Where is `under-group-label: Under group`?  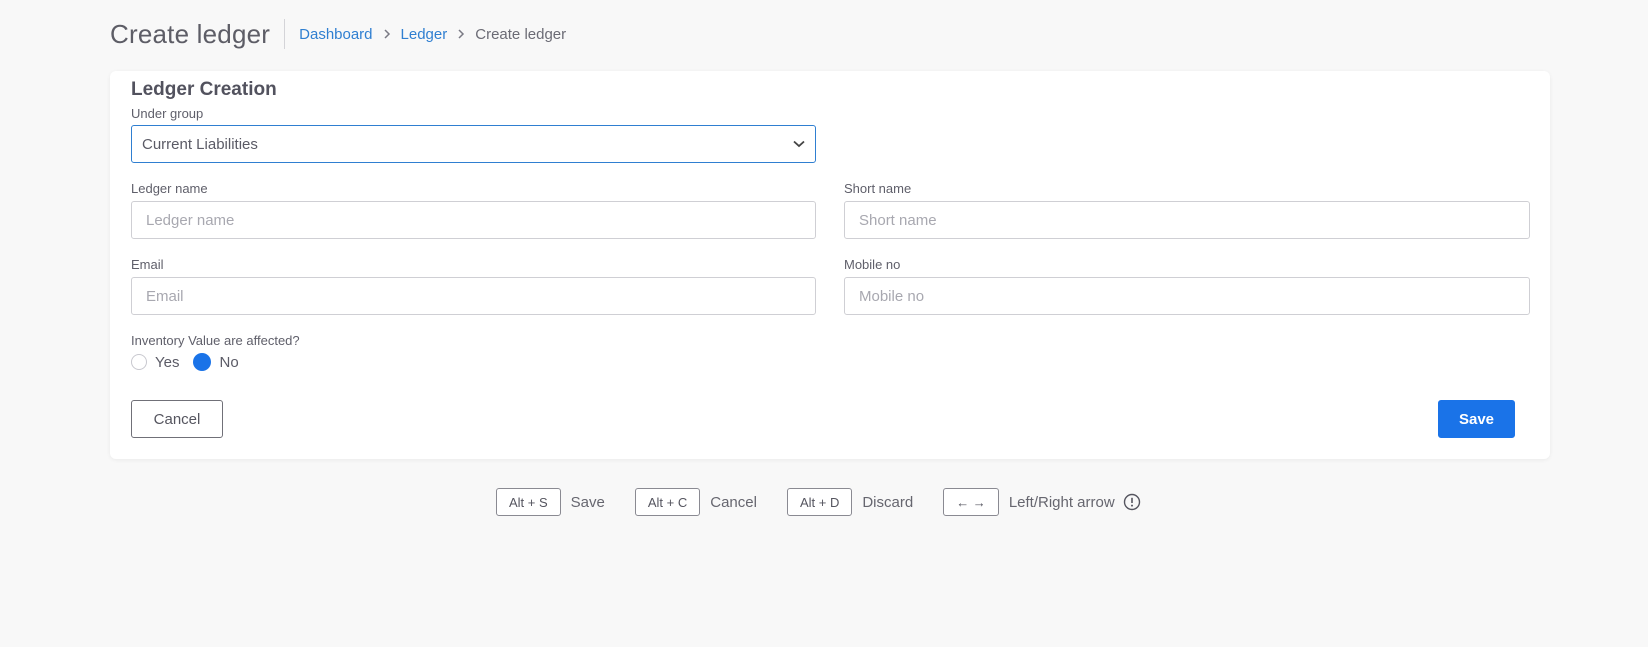 under-group-label: Under group is located at coordinates (167, 113).